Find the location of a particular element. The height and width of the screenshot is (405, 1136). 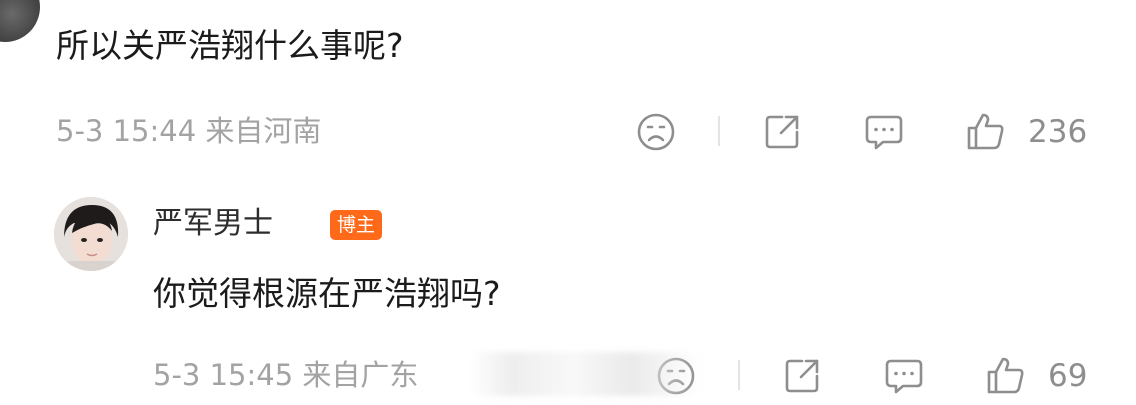

blogger-badge: 博主 is located at coordinates (356, 225).